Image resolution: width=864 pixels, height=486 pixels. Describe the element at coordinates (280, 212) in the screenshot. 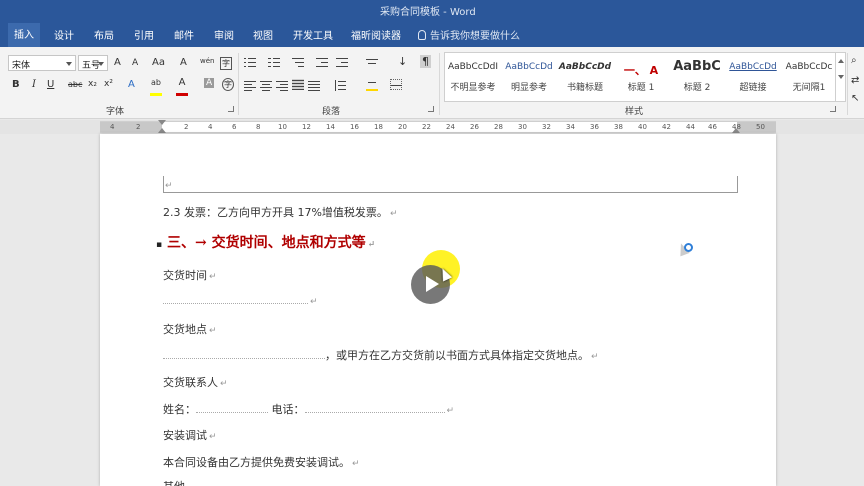

I see `invoice-line: 2.3 发票：乙方向甲方开具 17%增值税发票。 ↵` at that location.